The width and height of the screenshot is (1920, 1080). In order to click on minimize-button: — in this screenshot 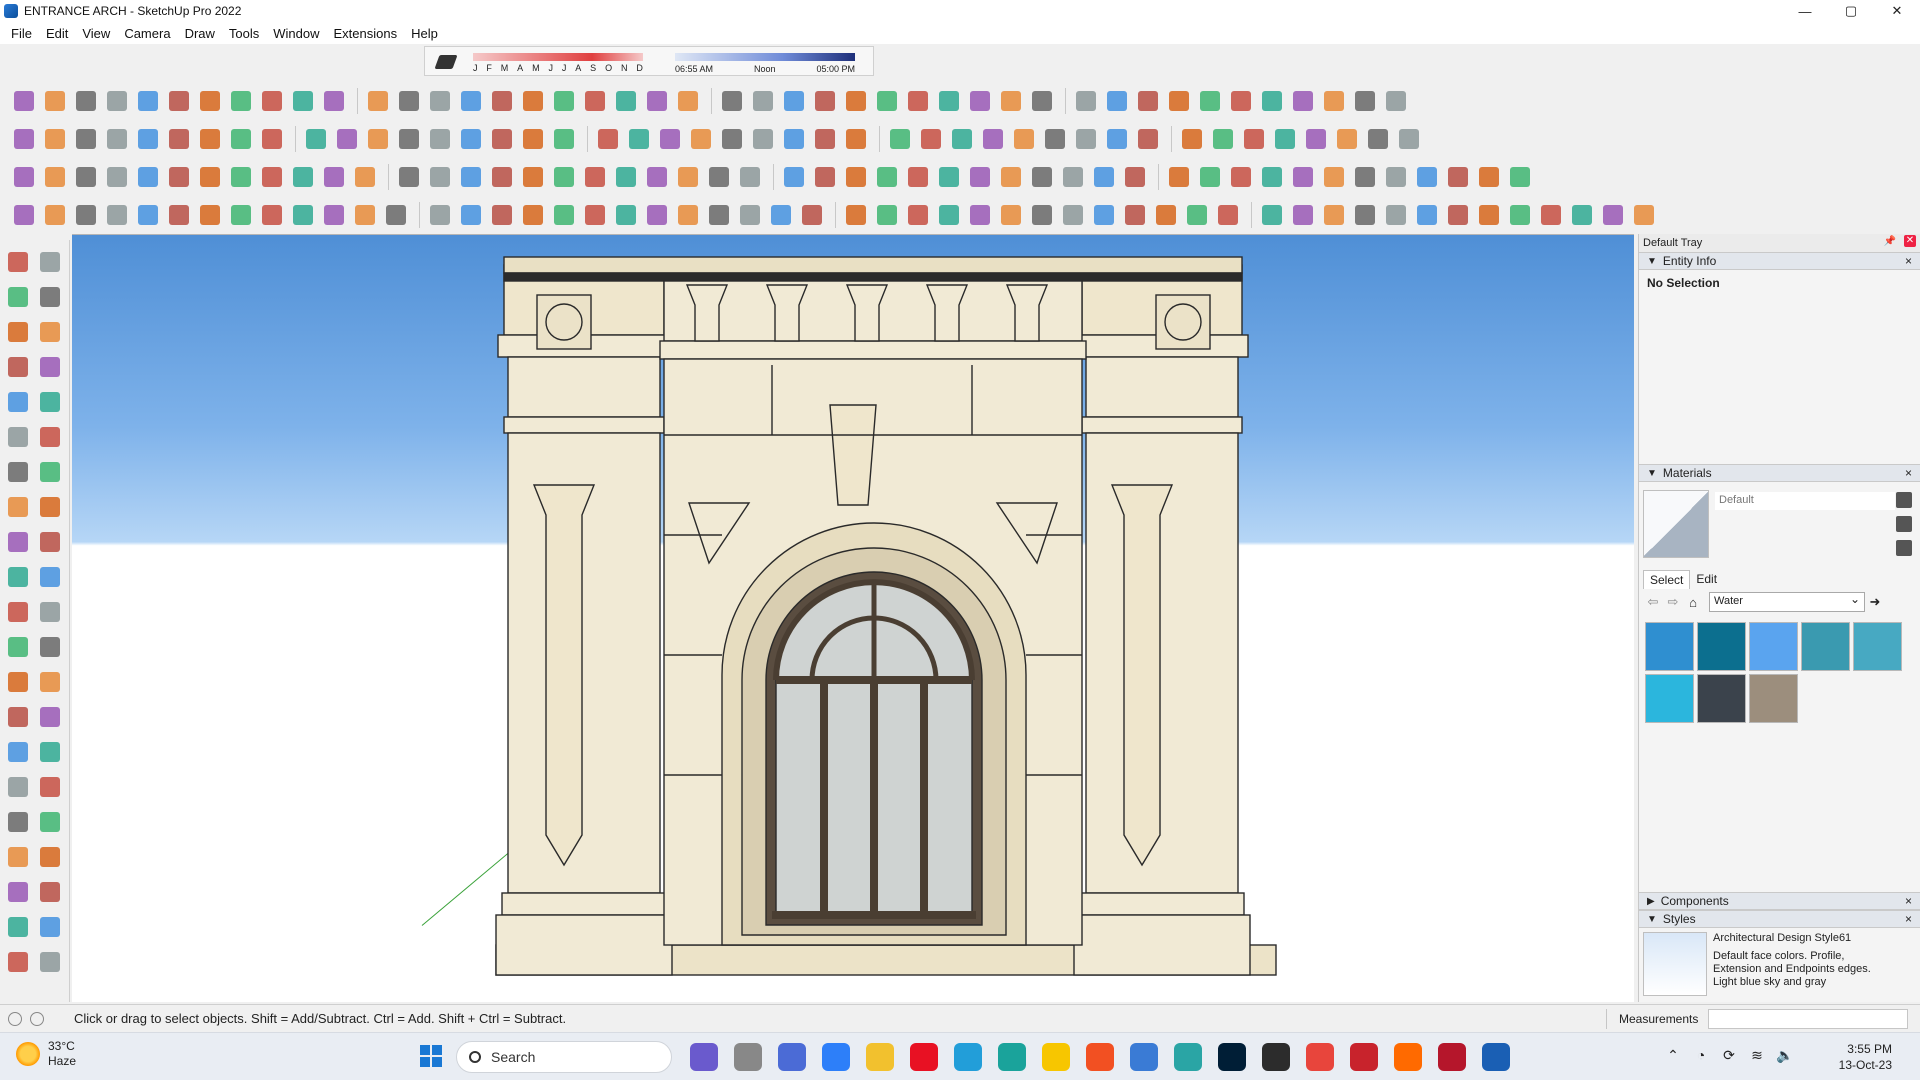, I will do `click(1805, 11)`.